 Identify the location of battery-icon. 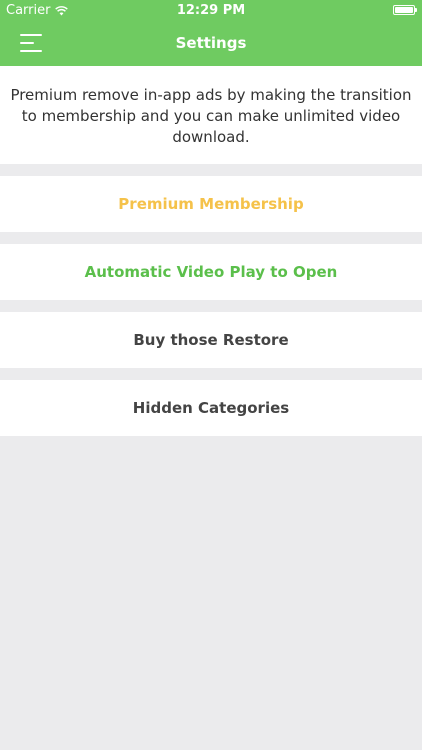
(405, 10).